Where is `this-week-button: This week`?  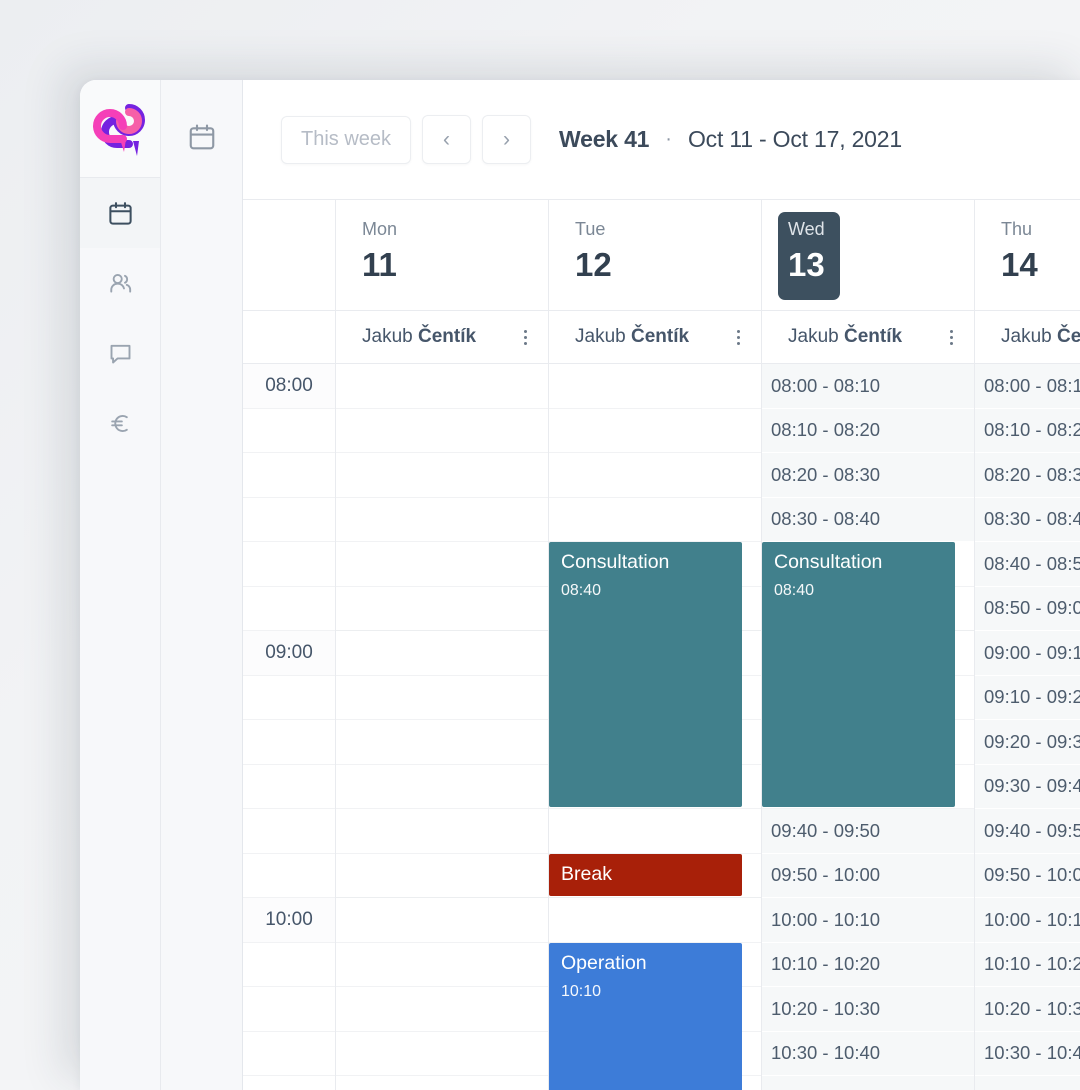 this-week-button: This week is located at coordinates (346, 140).